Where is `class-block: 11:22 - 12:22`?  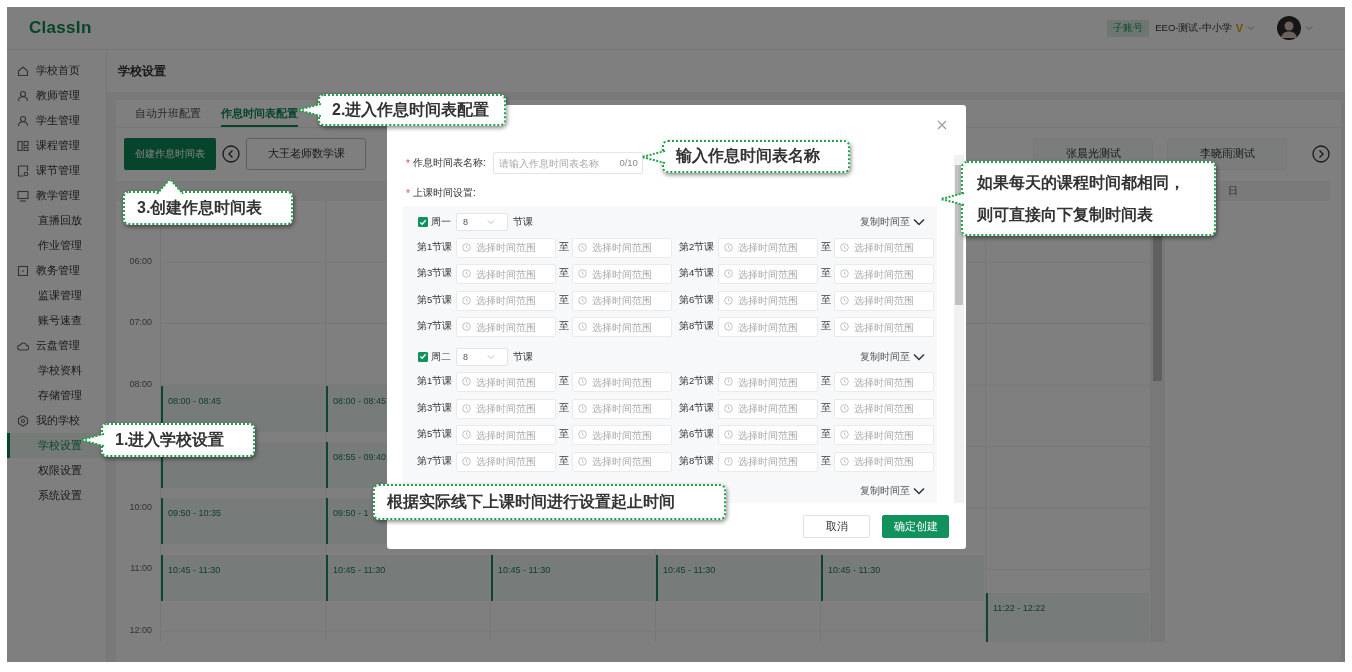
class-block: 11:22 - 12:22 is located at coordinates (1067, 617).